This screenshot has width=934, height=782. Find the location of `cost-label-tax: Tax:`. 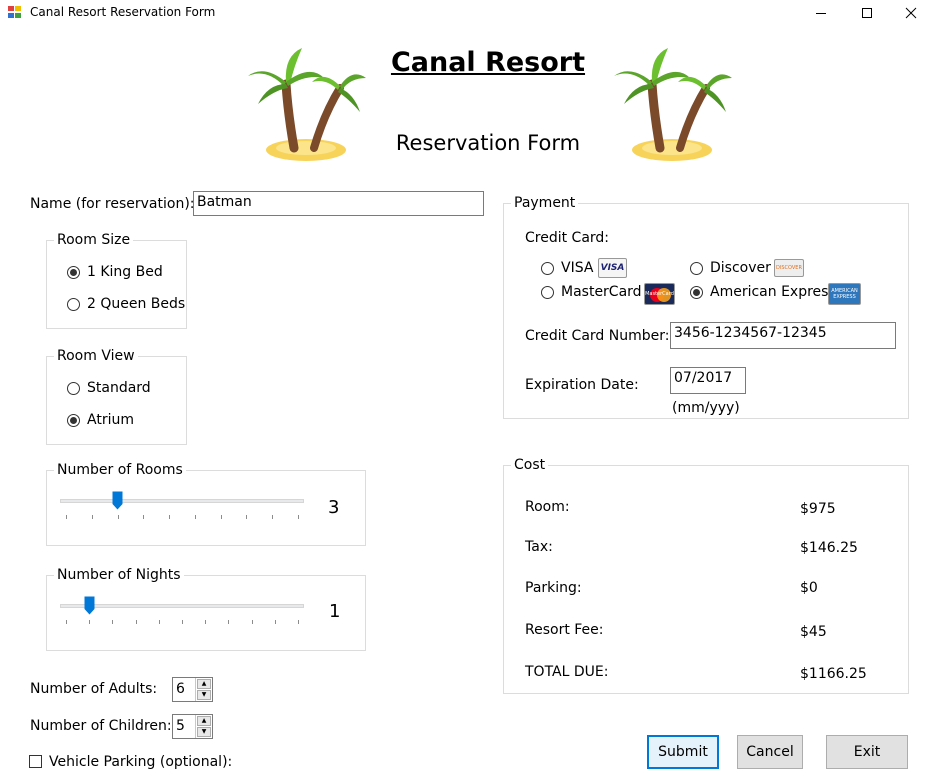

cost-label-tax: Tax: is located at coordinates (539, 547).